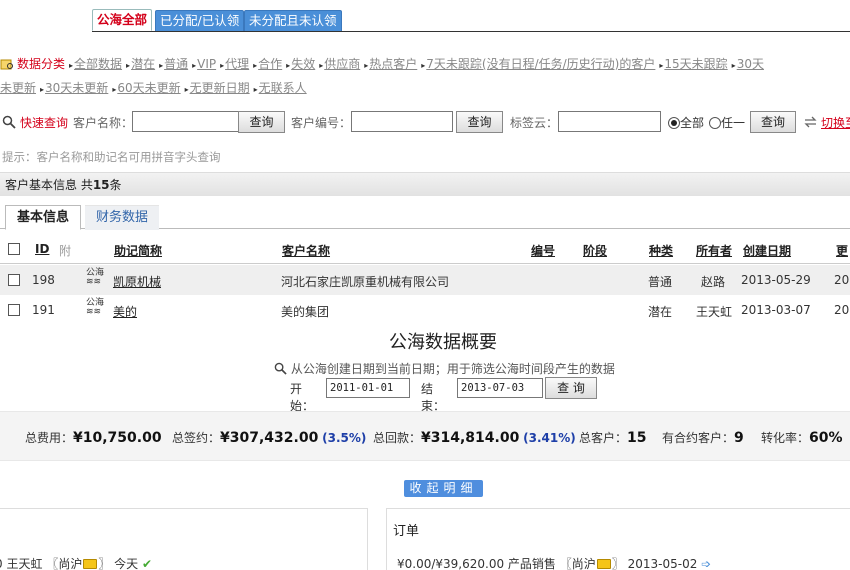 The width and height of the screenshot is (850, 570). I want to click on cat-supplier: 供应商, so click(342, 64).